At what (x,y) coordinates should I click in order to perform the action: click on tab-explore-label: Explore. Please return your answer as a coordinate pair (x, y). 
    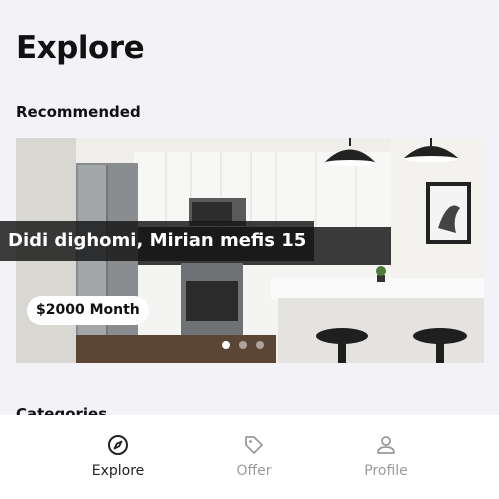
    Looking at the image, I should click on (118, 471).